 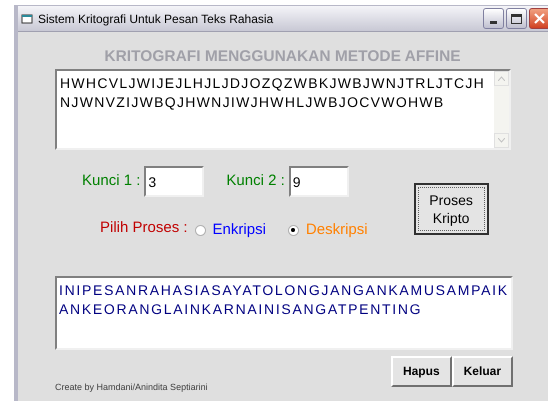 What do you see at coordinates (421, 371) in the screenshot?
I see `action-button: Hapus` at bounding box center [421, 371].